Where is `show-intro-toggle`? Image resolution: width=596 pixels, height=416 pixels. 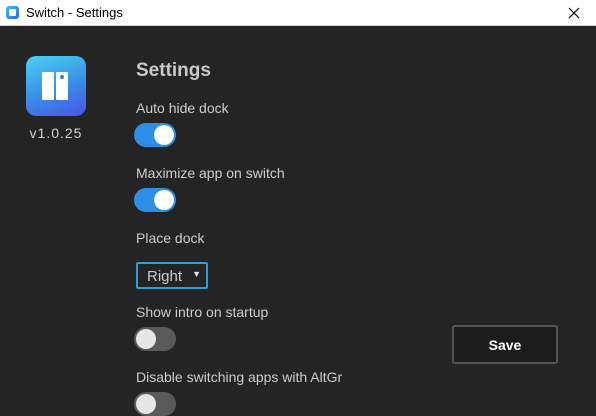
show-intro-toggle is located at coordinates (155, 339).